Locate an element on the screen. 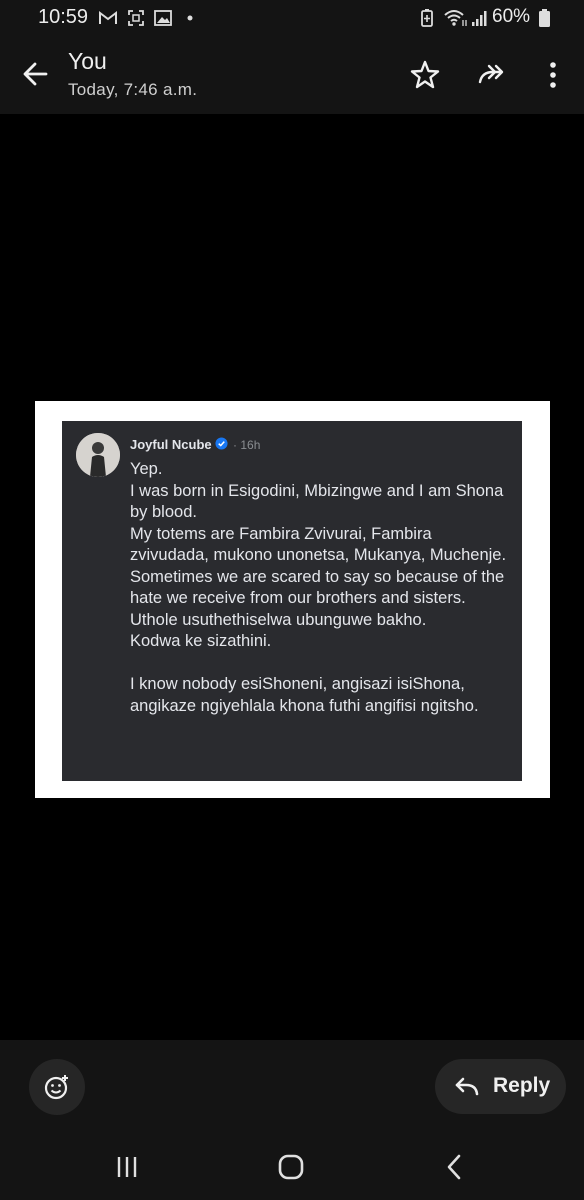 The width and height of the screenshot is (584, 1200). home-icon is located at coordinates (291, 1167).